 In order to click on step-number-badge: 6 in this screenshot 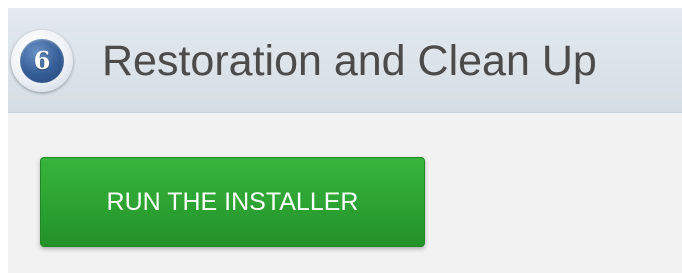, I will do `click(42, 61)`.